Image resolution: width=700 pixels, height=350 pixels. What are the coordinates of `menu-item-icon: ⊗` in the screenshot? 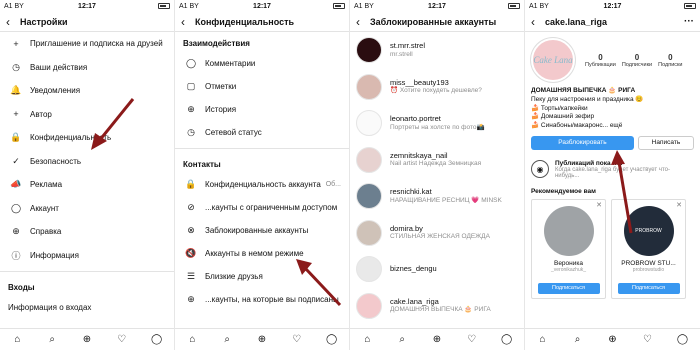 It's located at (191, 230).